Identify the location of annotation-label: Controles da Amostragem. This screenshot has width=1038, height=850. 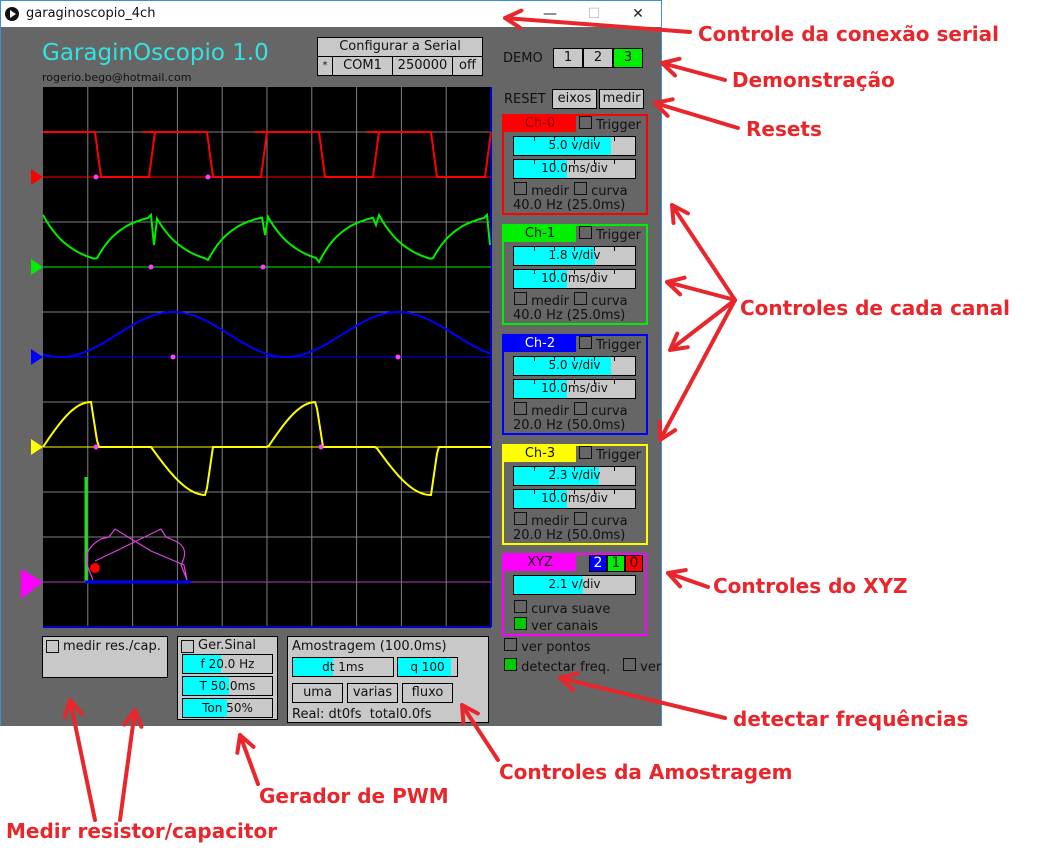
(646, 772).